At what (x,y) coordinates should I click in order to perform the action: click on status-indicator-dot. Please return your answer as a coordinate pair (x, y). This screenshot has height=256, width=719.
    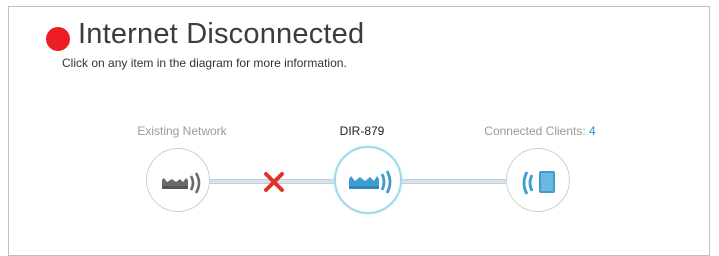
    Looking at the image, I should click on (58, 39).